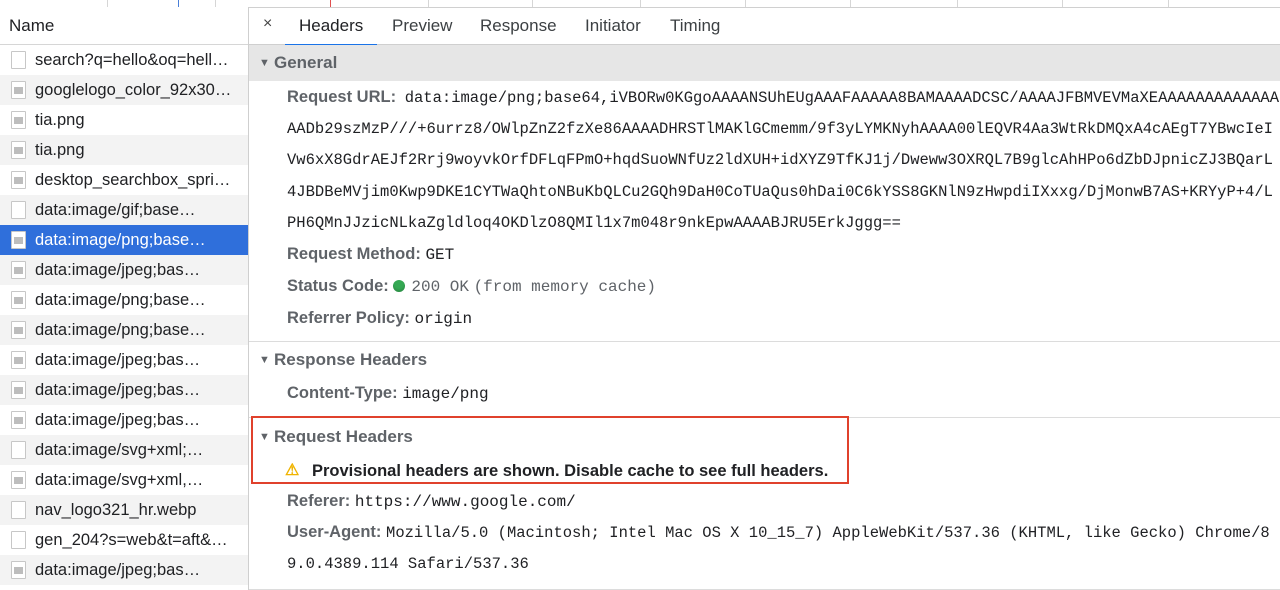 This screenshot has width=1280, height=590. Describe the element at coordinates (351, 360) in the screenshot. I see `response-headers-title: Response Headers` at that location.